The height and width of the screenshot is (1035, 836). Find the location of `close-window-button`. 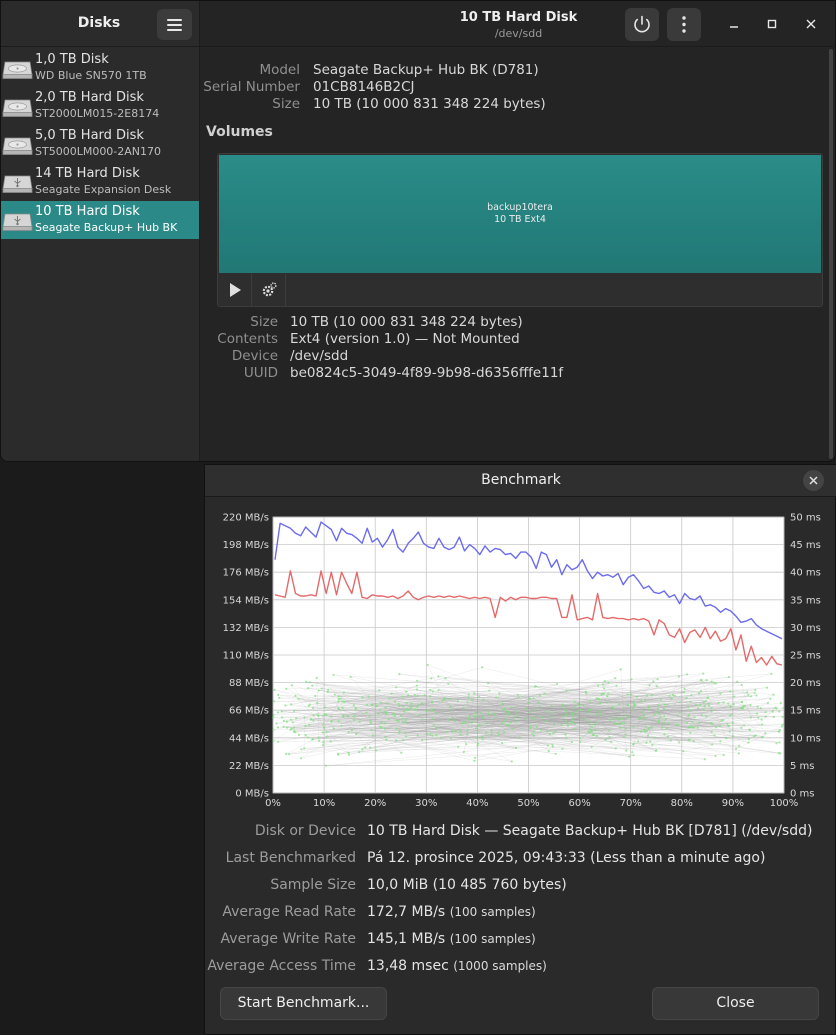

close-window-button is located at coordinates (811, 24).